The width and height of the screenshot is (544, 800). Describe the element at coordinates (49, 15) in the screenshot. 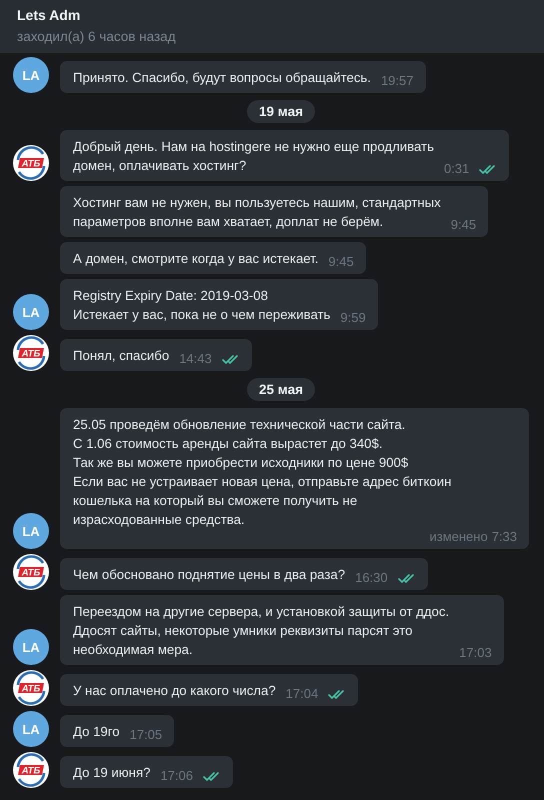

I see `chat-title: Lets Adm` at that location.